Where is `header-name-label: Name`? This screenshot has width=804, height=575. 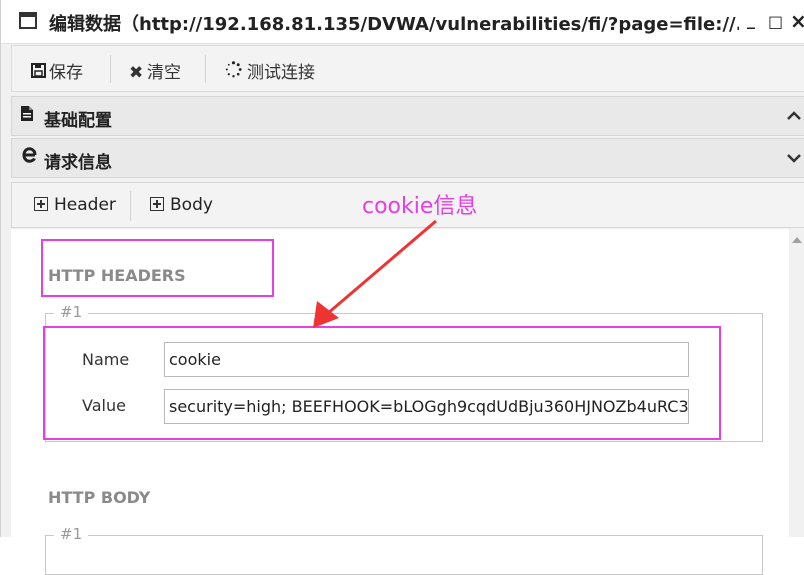
header-name-label: Name is located at coordinates (106, 359).